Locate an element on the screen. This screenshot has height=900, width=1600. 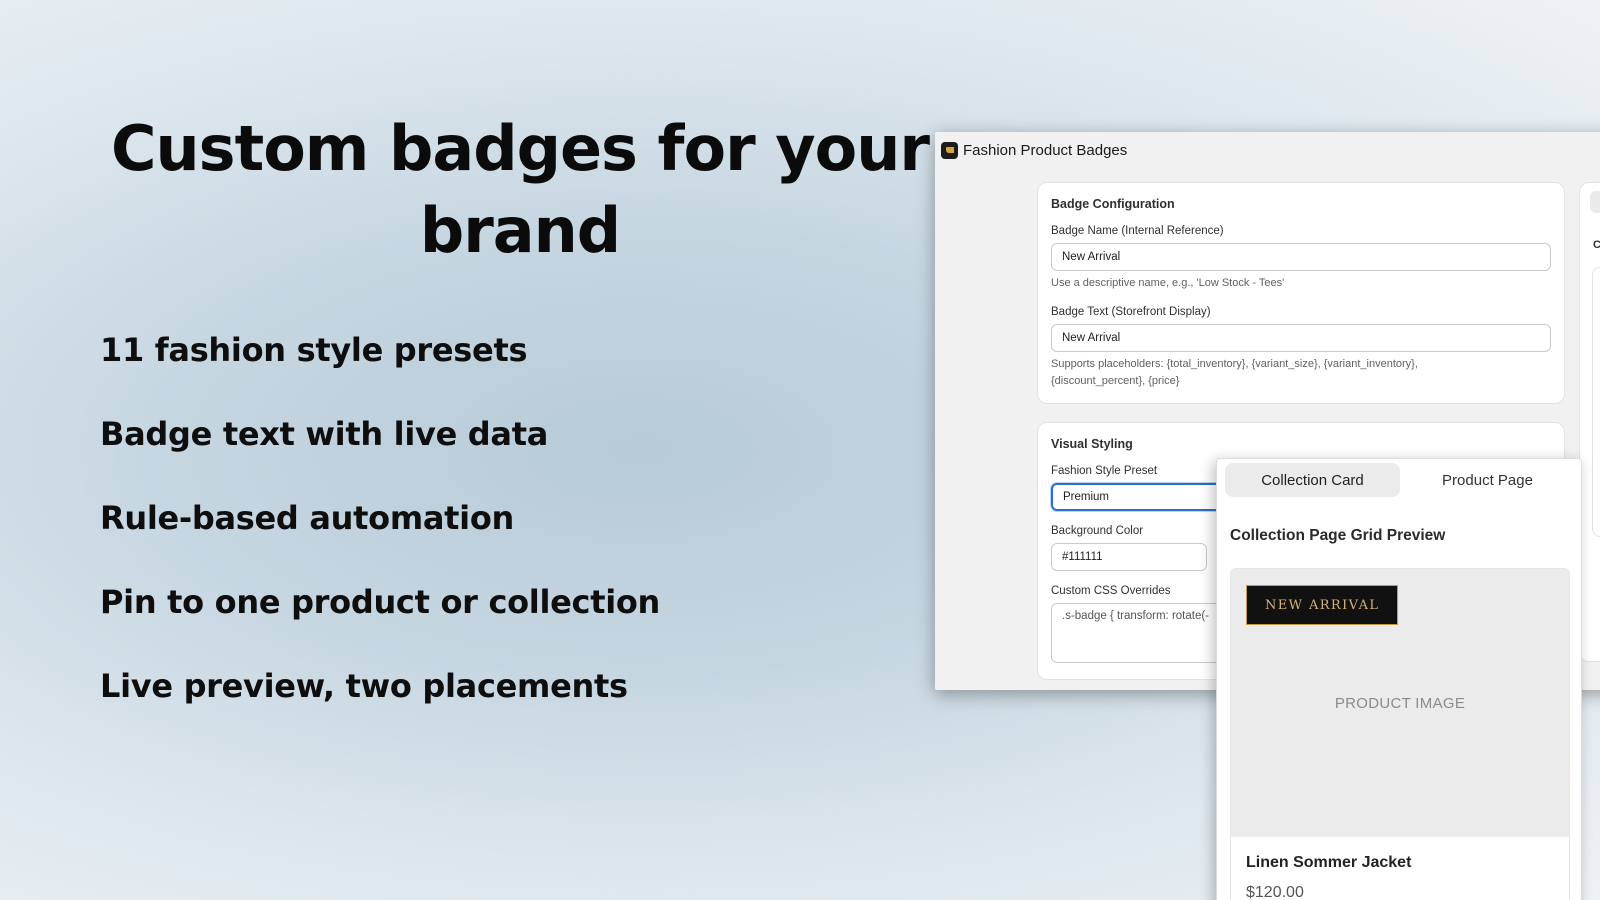
card-title: Visual Styling is located at coordinates (1092, 444).